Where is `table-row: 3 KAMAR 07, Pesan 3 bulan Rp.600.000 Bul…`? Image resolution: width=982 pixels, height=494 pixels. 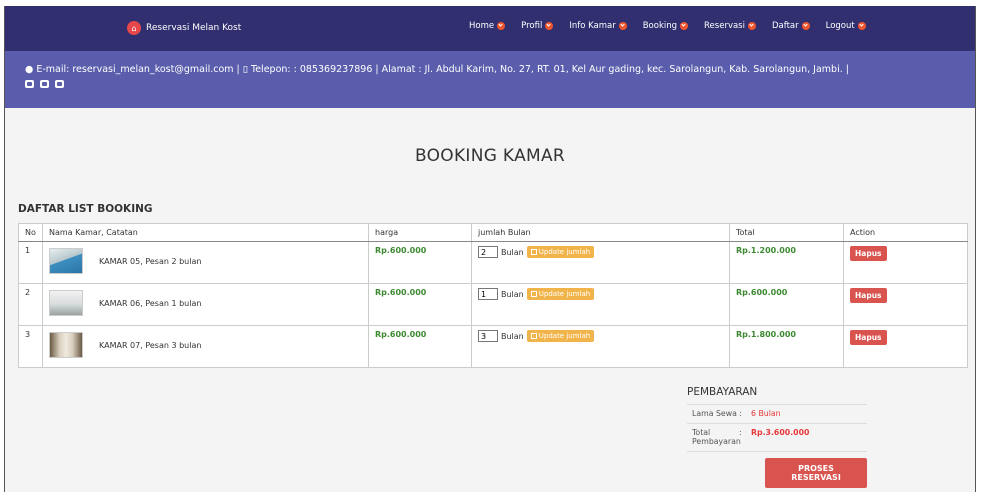
table-row: 3 KAMAR 07, Pesan 3 bulan Rp.600.000 Bul… is located at coordinates (493, 346).